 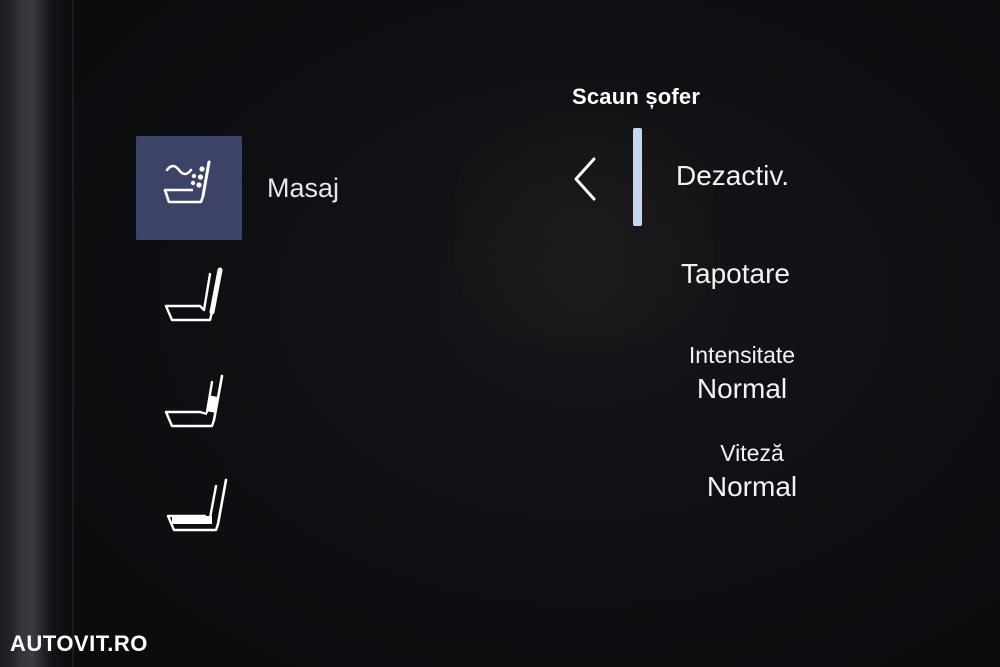 What do you see at coordinates (742, 388) in the screenshot?
I see `intensity-value: Normal` at bounding box center [742, 388].